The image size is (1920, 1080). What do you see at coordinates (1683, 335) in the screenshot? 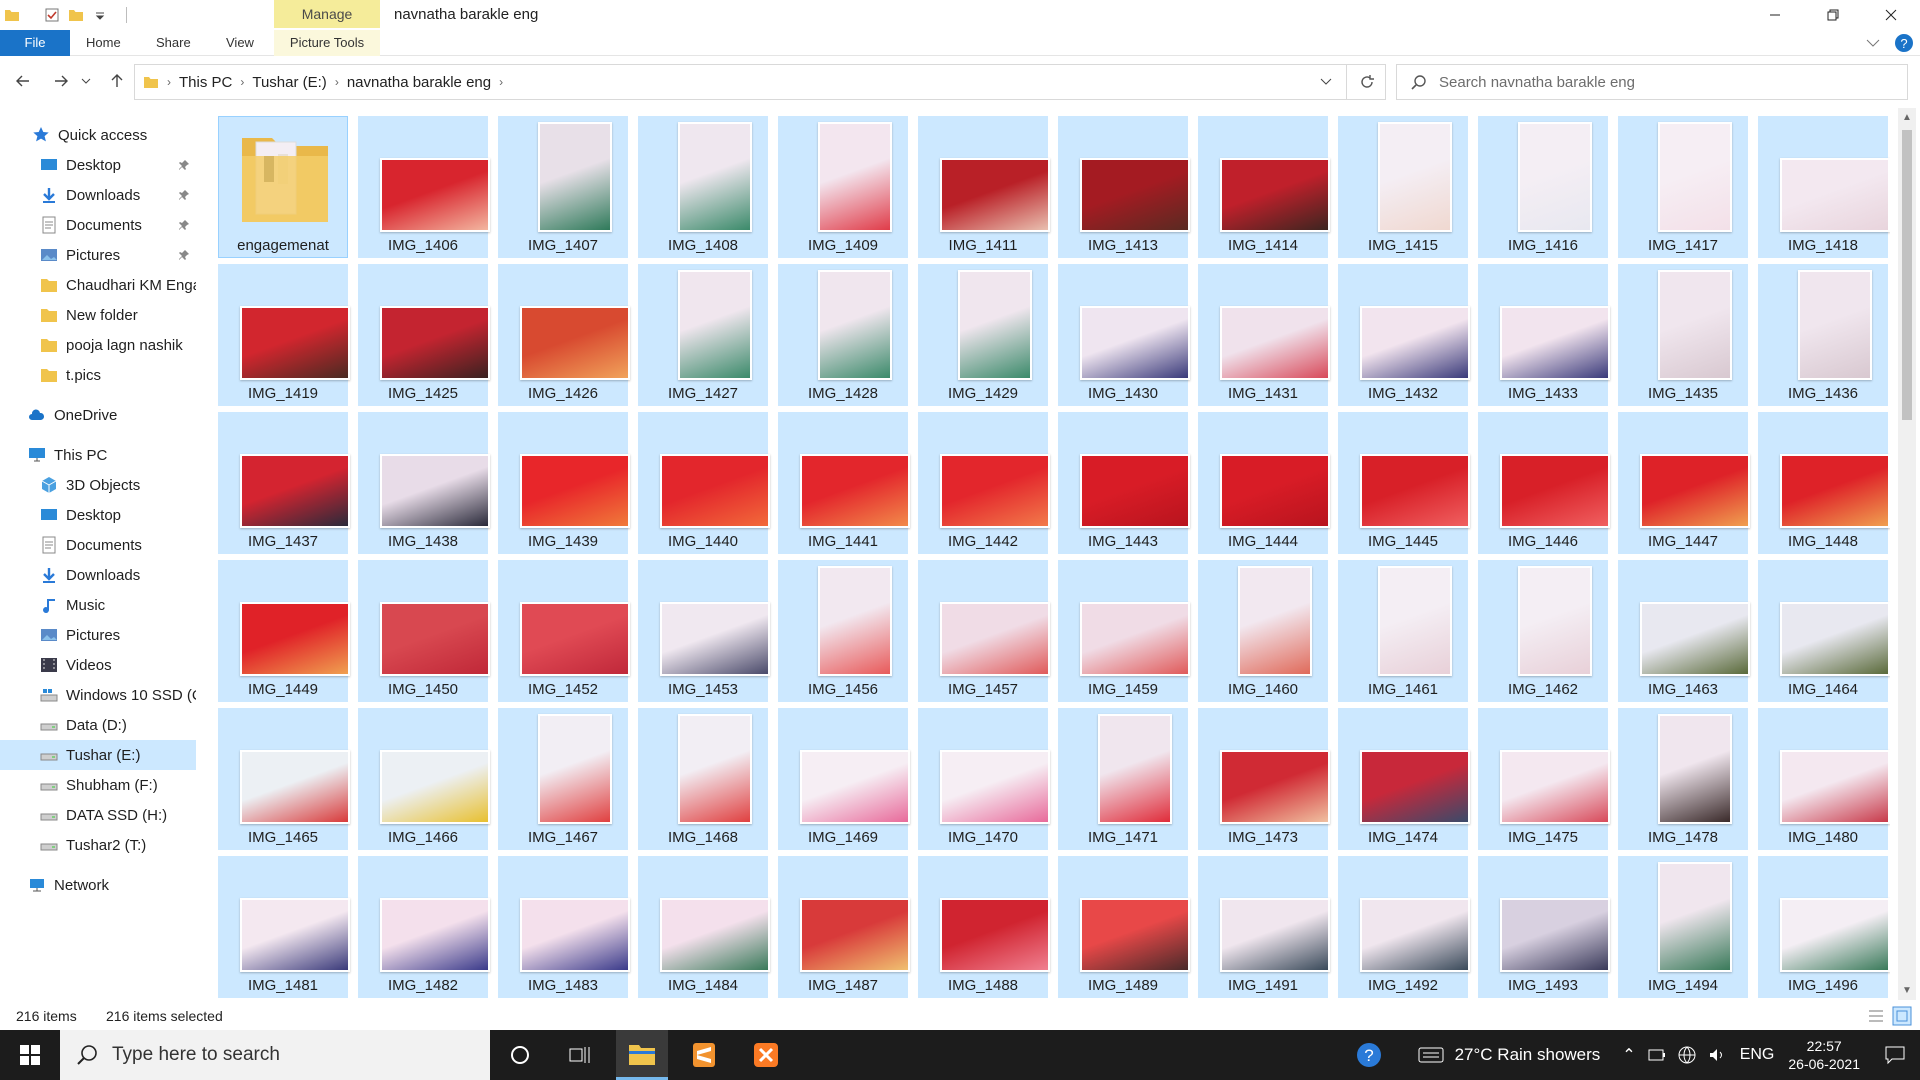
I see `image-file-item: IMG_1435` at bounding box center [1683, 335].